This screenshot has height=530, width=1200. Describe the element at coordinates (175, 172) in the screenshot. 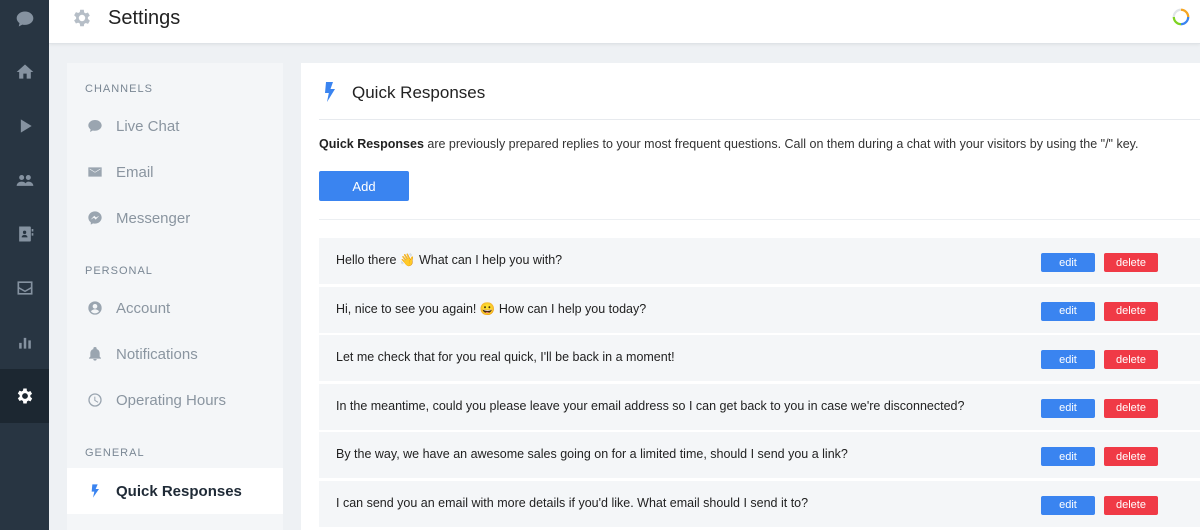

I see `sidebar-item-email: Email` at that location.